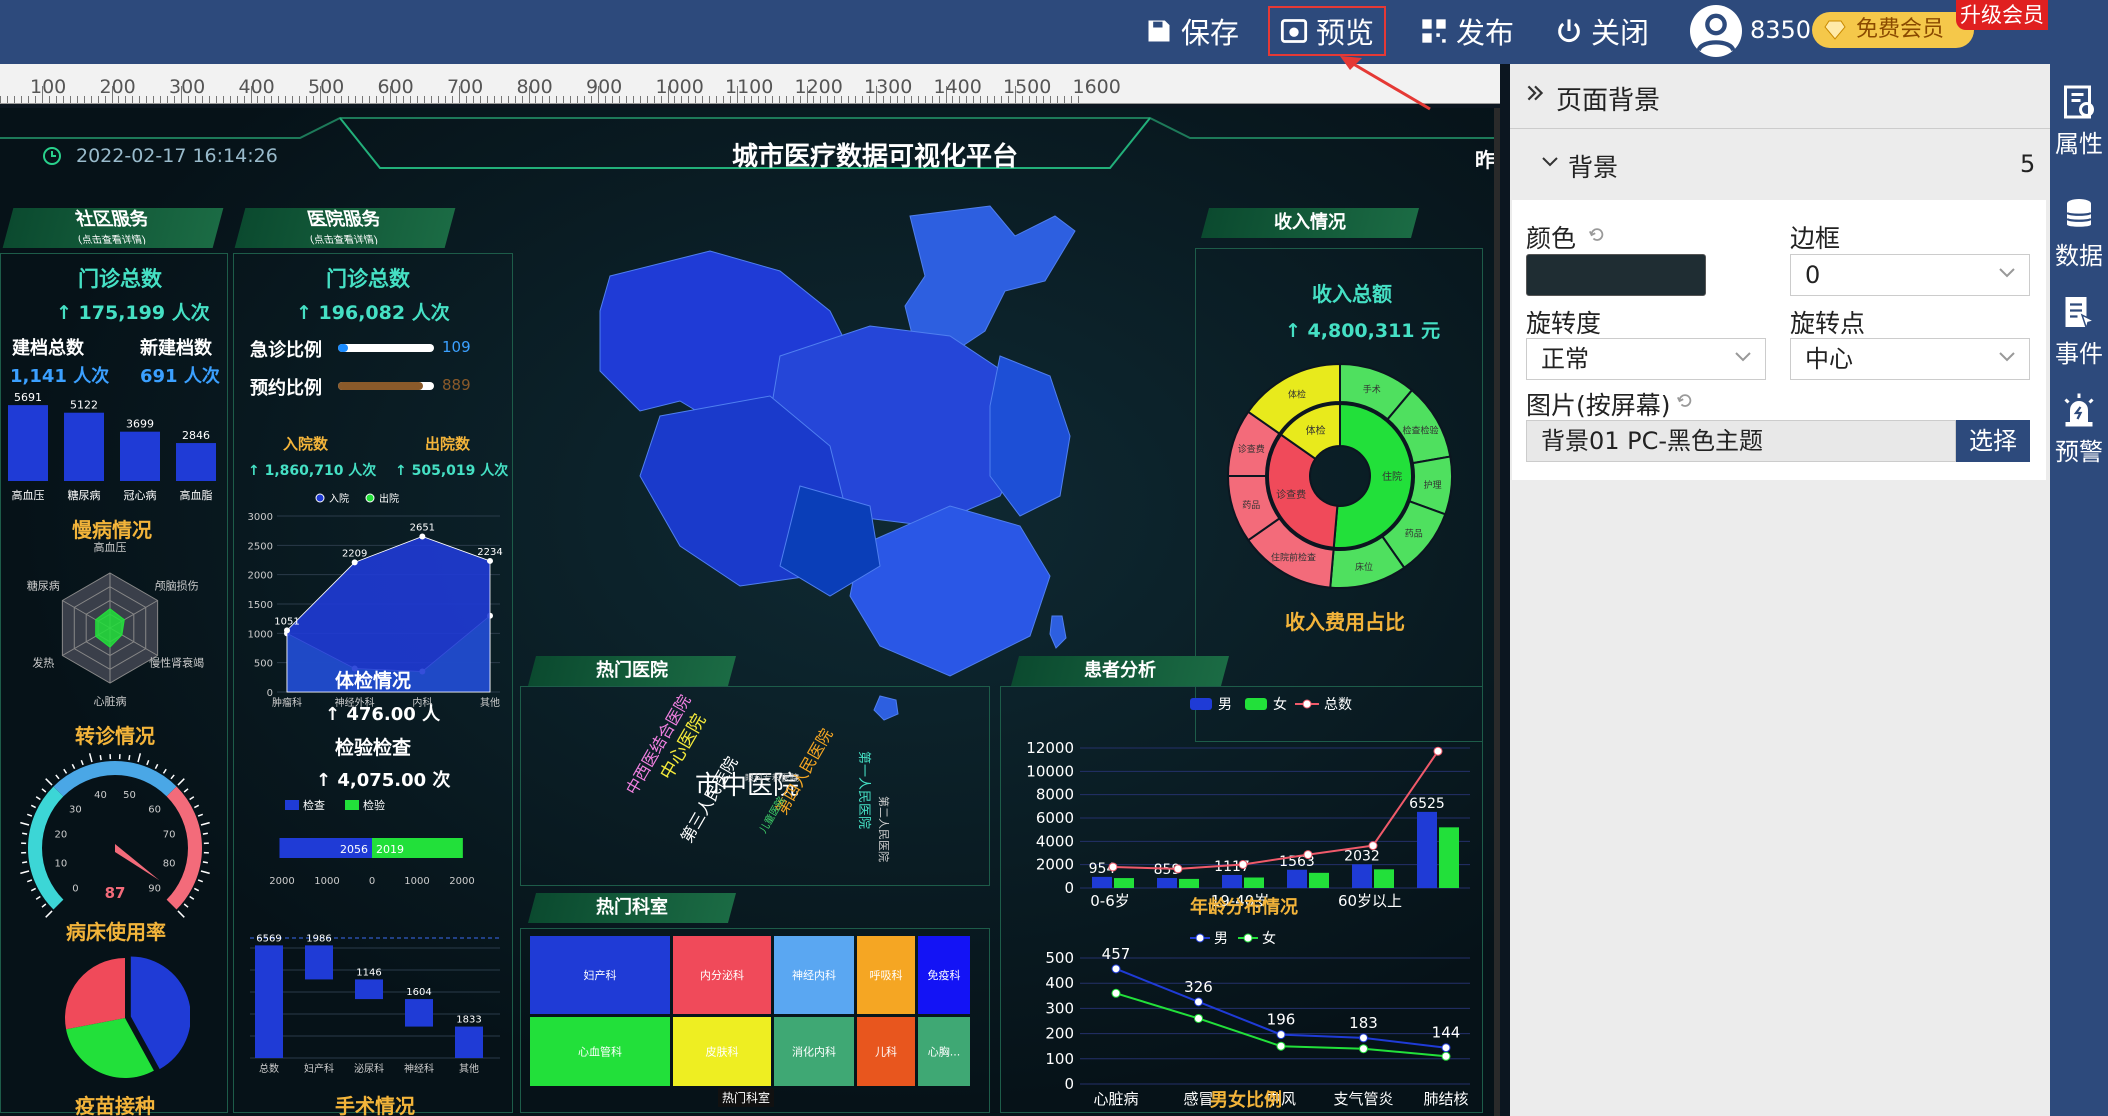 The image size is (2108, 1116). I want to click on y-tick-label: 3000, so click(260, 517).